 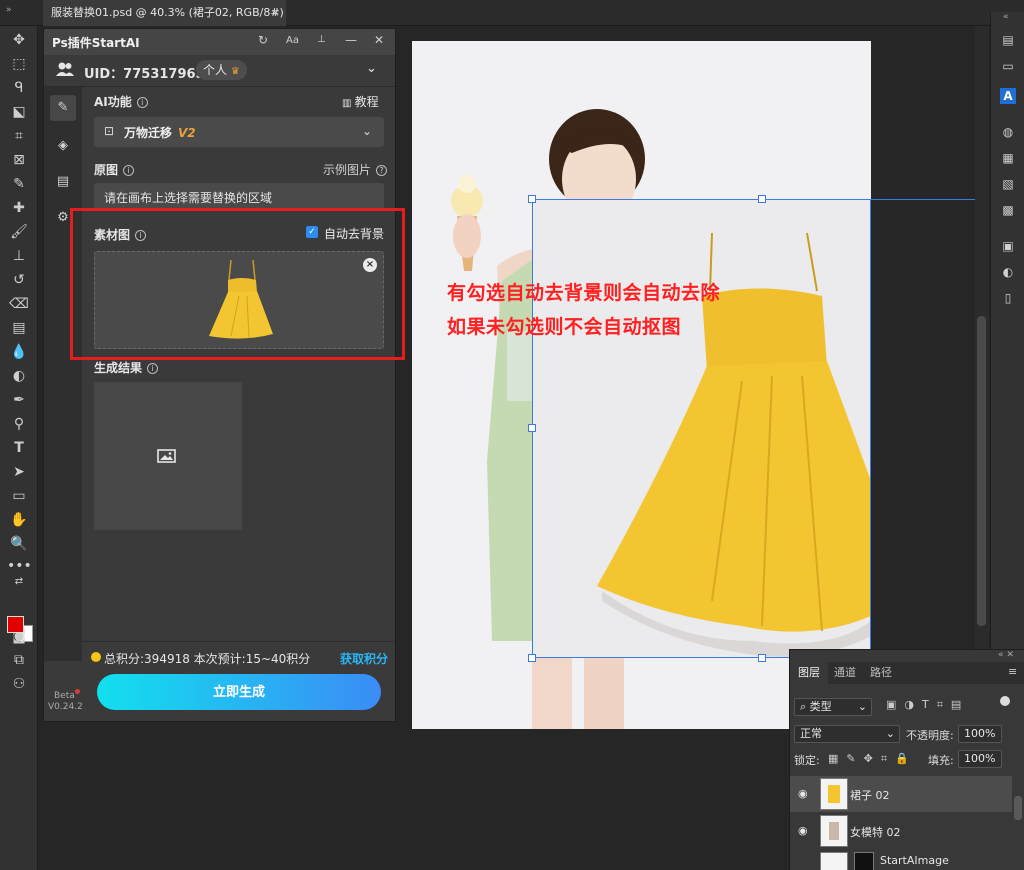 What do you see at coordinates (1008, 66) in the screenshot?
I see `comment-icon: ▭` at bounding box center [1008, 66].